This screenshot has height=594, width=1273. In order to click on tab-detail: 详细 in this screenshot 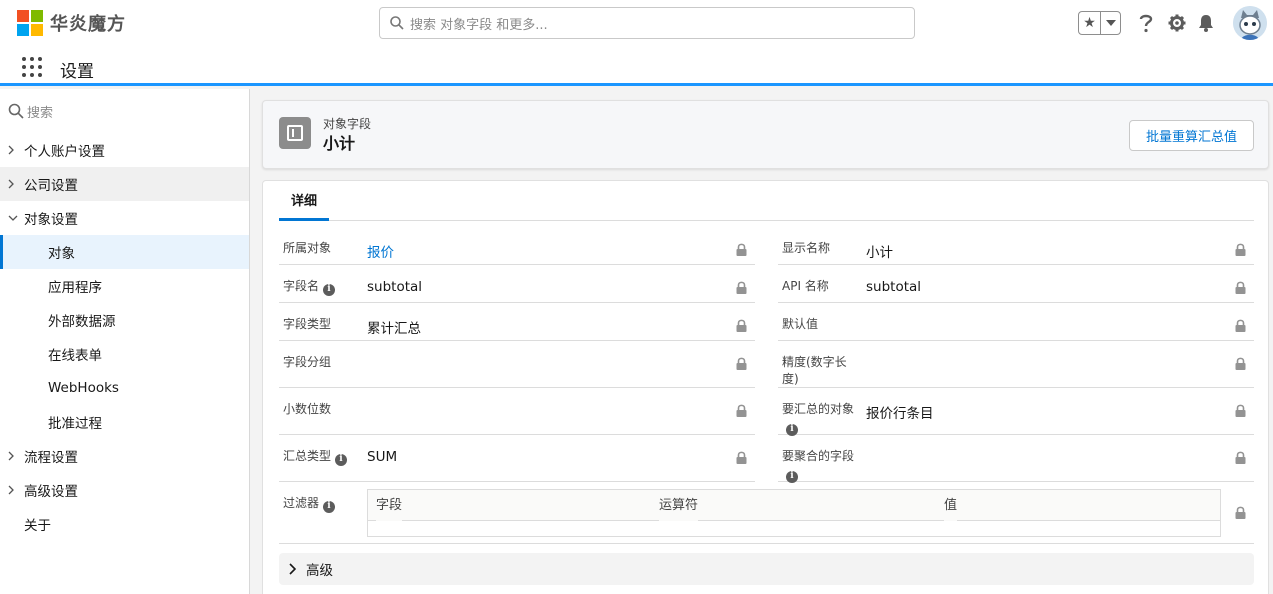, I will do `click(304, 201)`.